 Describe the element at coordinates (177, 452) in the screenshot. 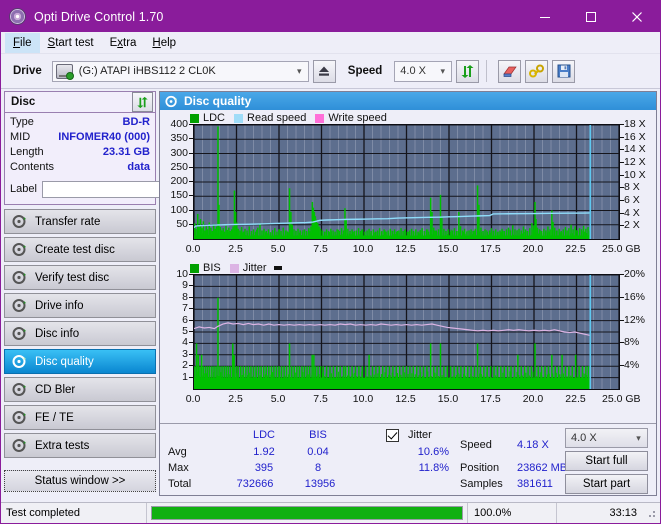

I see `stats-row-avg: Avg` at that location.